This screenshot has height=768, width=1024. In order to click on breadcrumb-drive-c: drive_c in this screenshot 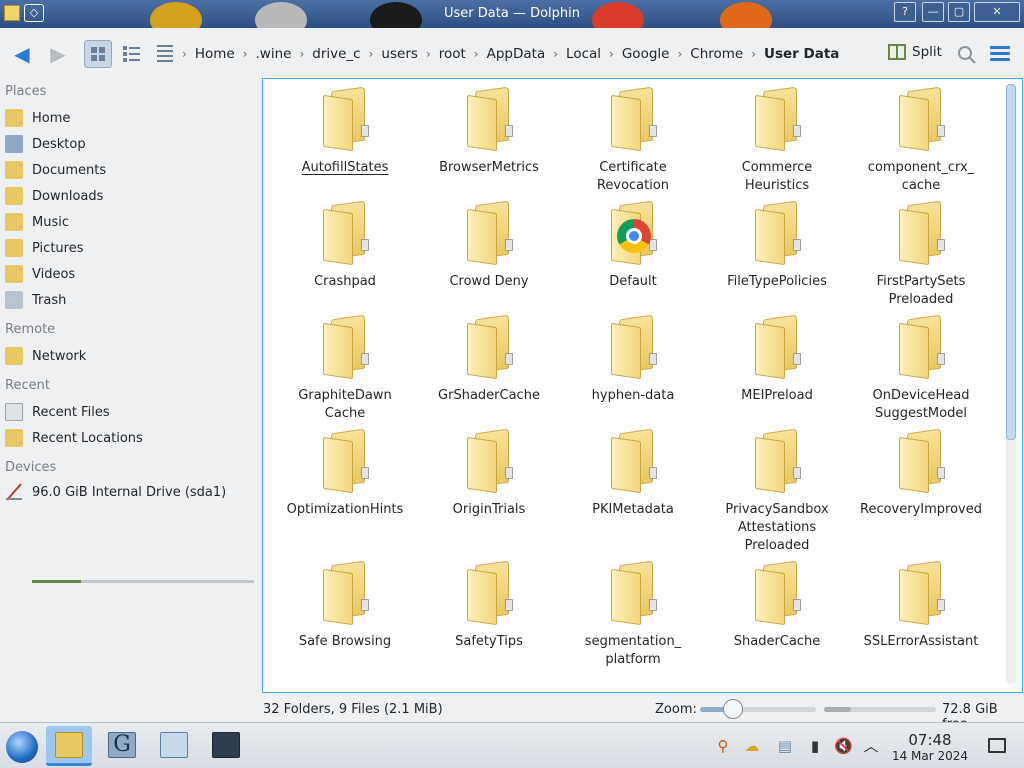, I will do `click(336, 54)`.